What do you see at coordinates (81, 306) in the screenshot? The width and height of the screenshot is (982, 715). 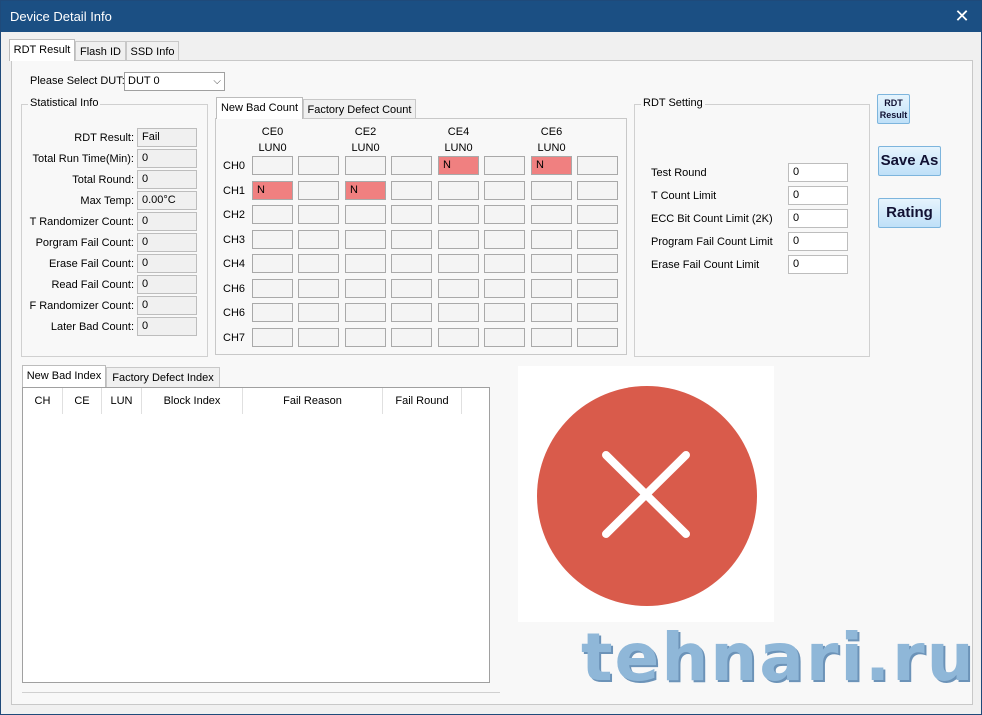 I see `stat-label: F Randomizer Count:` at bounding box center [81, 306].